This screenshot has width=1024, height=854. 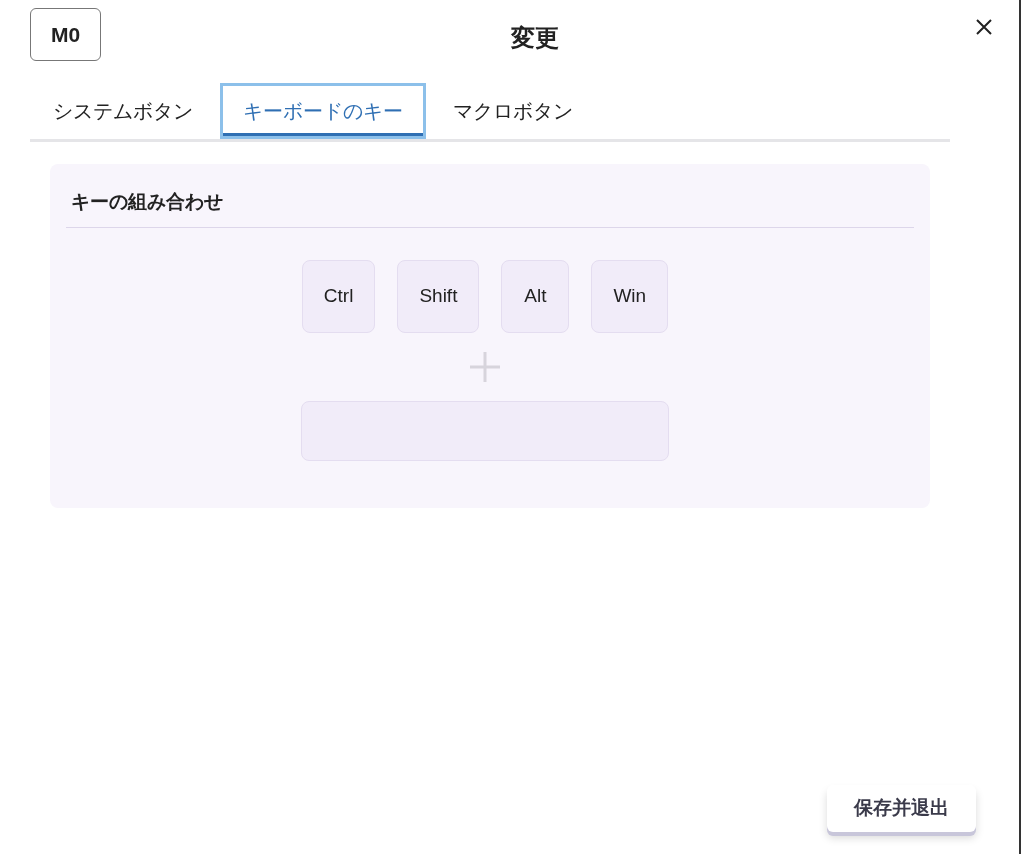 What do you see at coordinates (984, 27) in the screenshot?
I see `close-icon` at bounding box center [984, 27].